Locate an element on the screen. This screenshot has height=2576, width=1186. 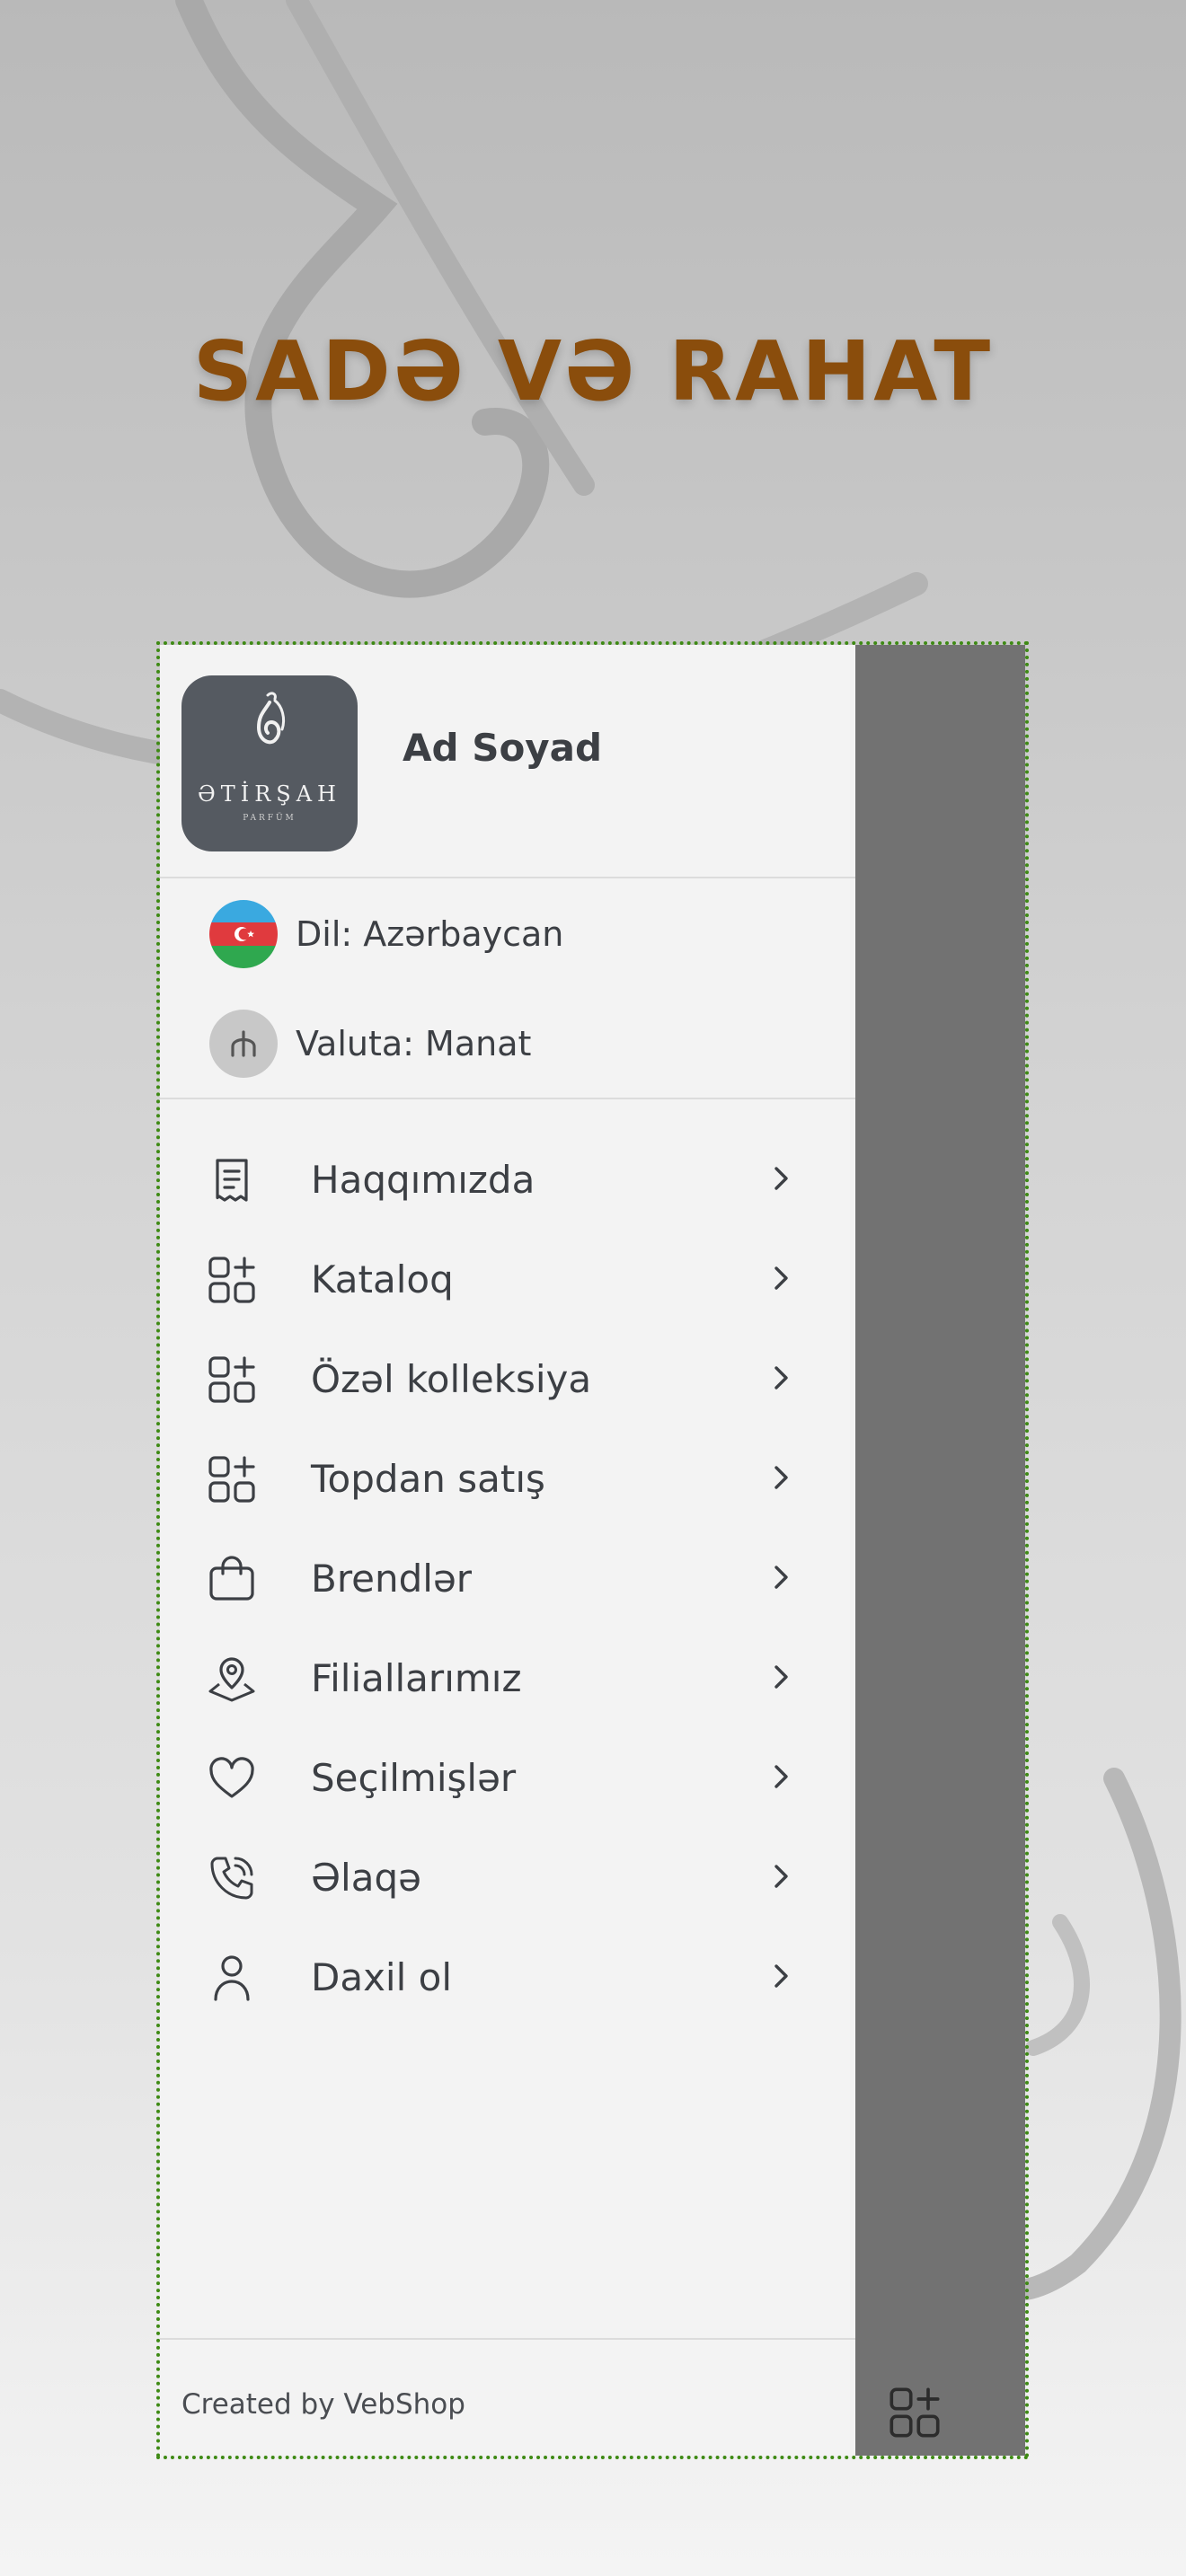
receipt-icon is located at coordinates (232, 1180).